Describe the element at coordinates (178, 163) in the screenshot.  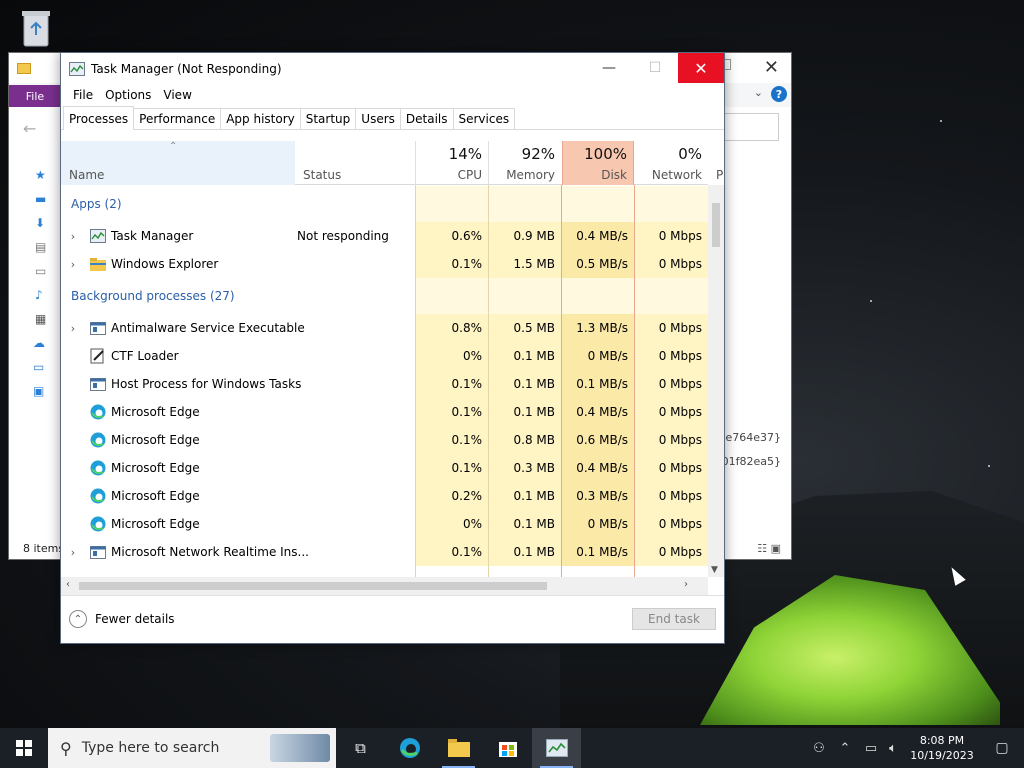
I see `column-header-name: ⌃ Name` at that location.